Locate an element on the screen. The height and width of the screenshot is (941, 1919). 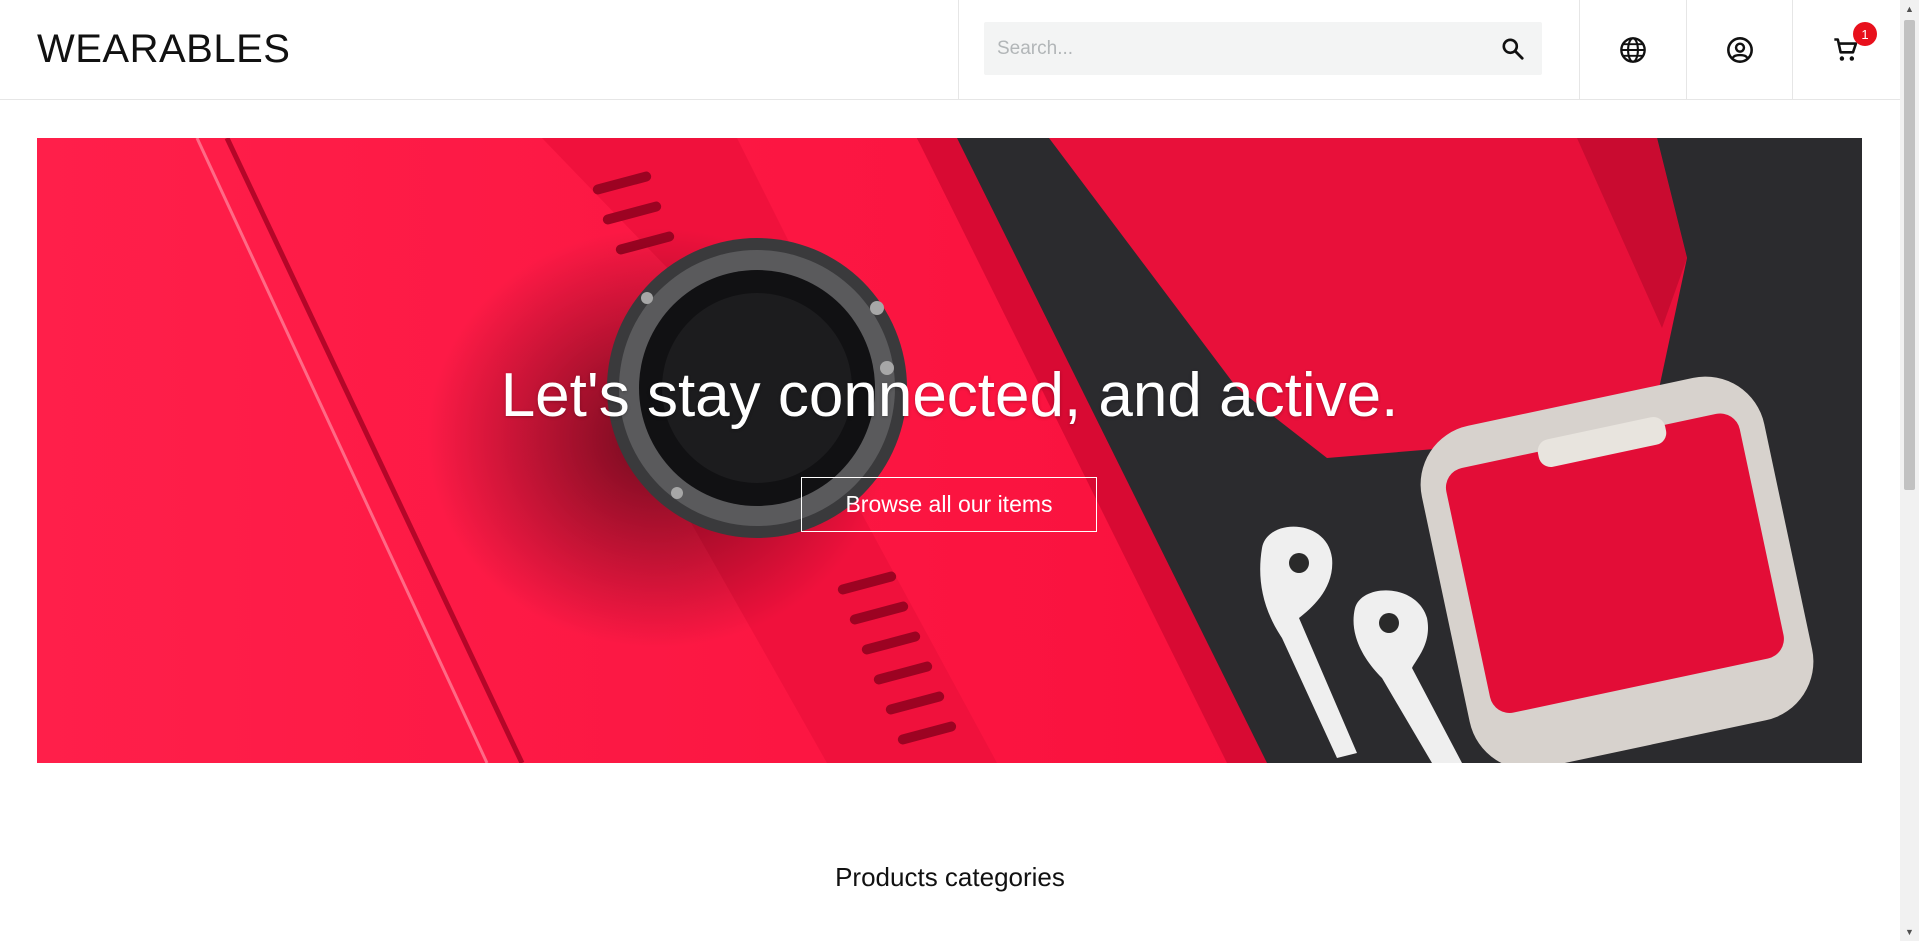
scroll-up-arrow-icon: ▲ is located at coordinates (1909, 9).